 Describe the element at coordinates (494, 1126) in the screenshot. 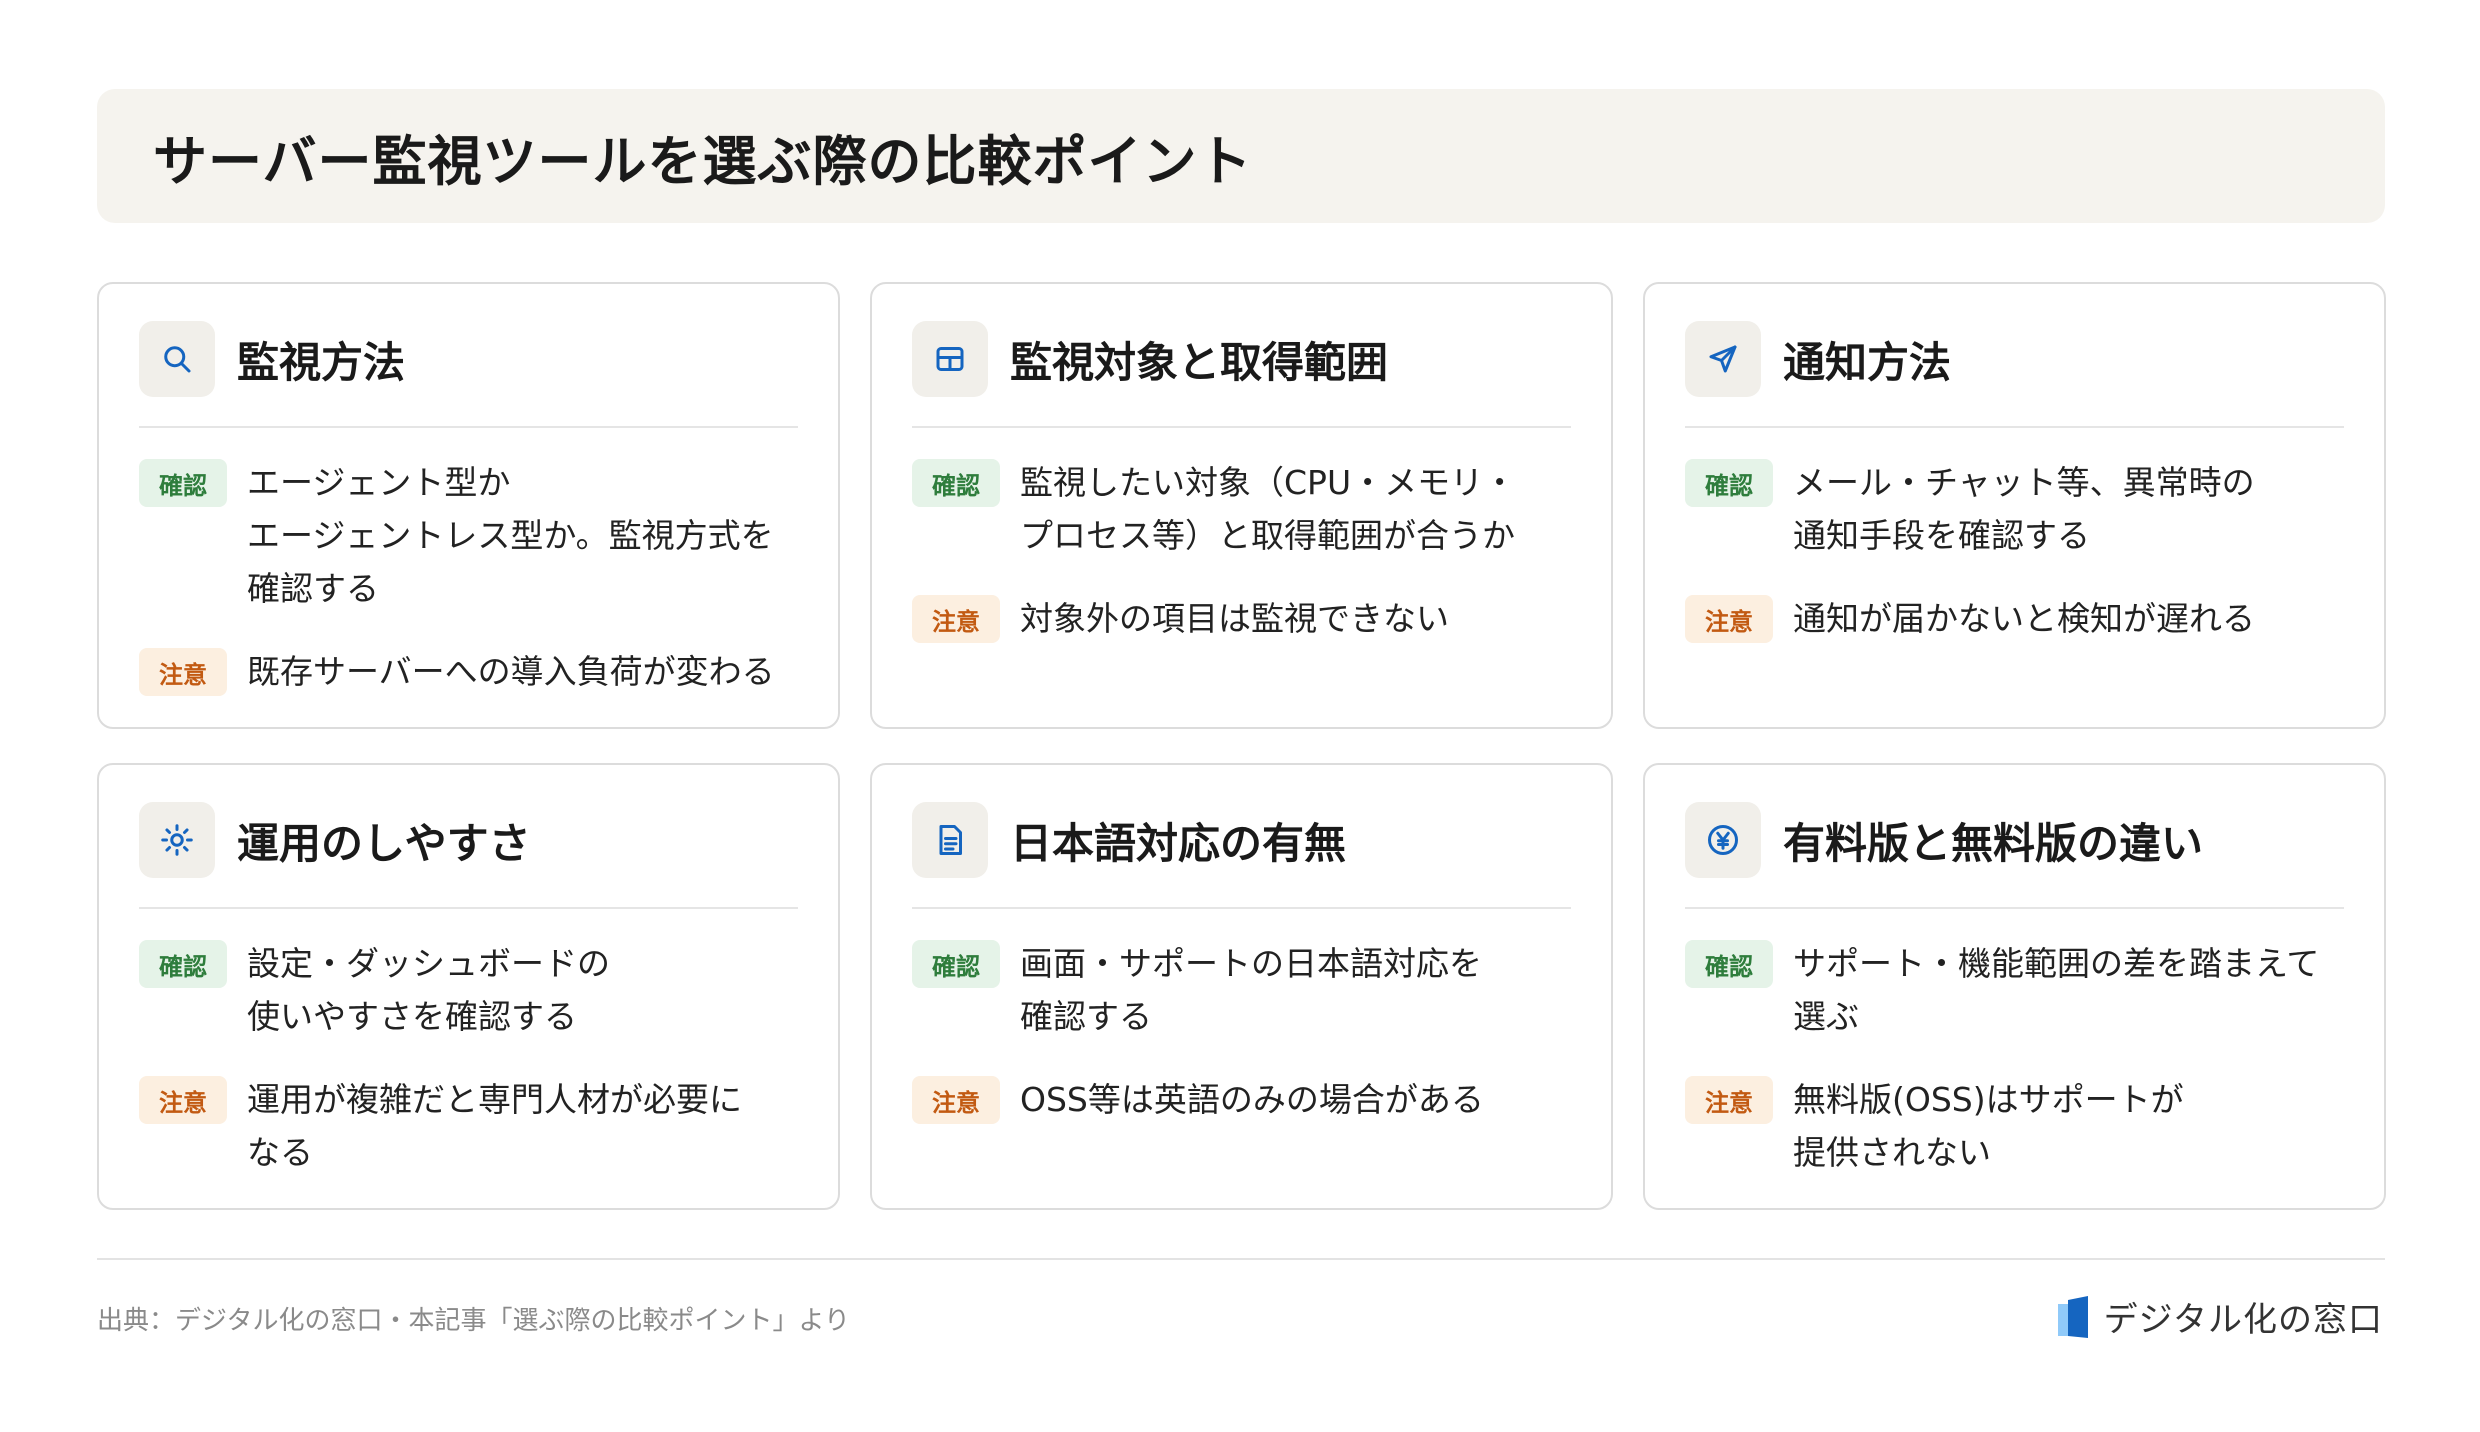

I see `caution-text: 運用が複雑だと専門人材が必要に なる` at that location.